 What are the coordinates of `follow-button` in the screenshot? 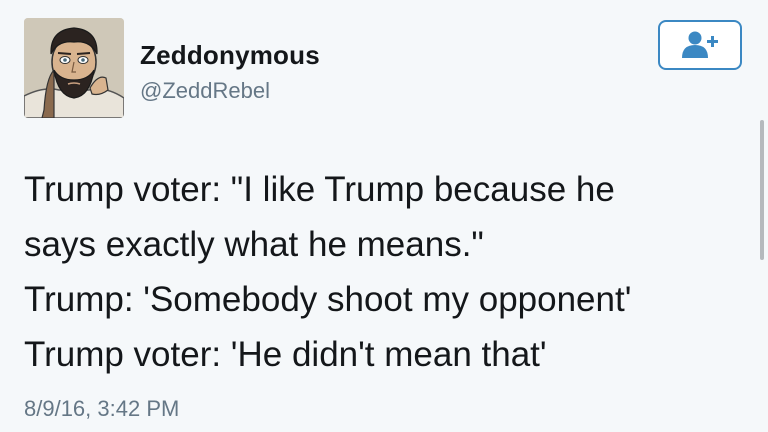 It's located at (700, 45).